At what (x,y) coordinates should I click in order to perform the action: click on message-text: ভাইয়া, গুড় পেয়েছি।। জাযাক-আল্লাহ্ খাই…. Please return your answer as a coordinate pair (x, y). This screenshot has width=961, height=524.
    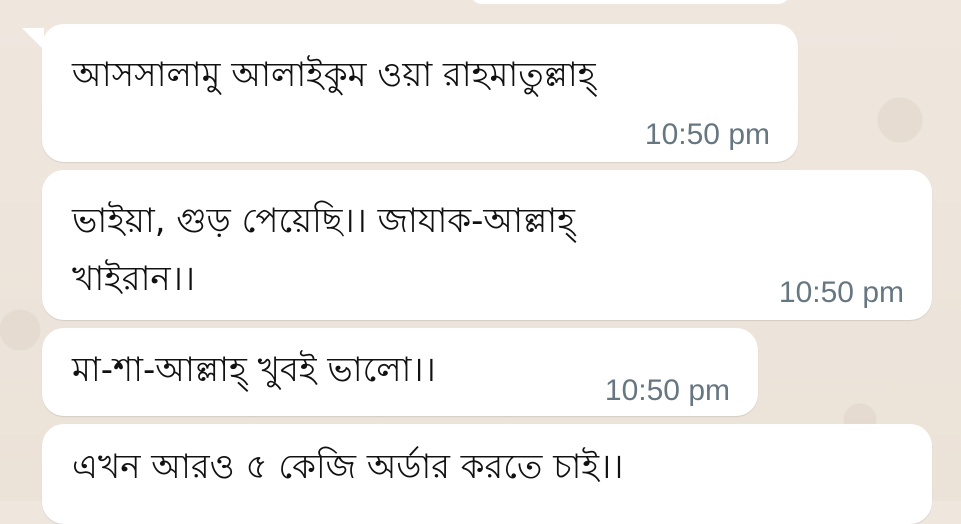
    Looking at the image, I should click on (323, 250).